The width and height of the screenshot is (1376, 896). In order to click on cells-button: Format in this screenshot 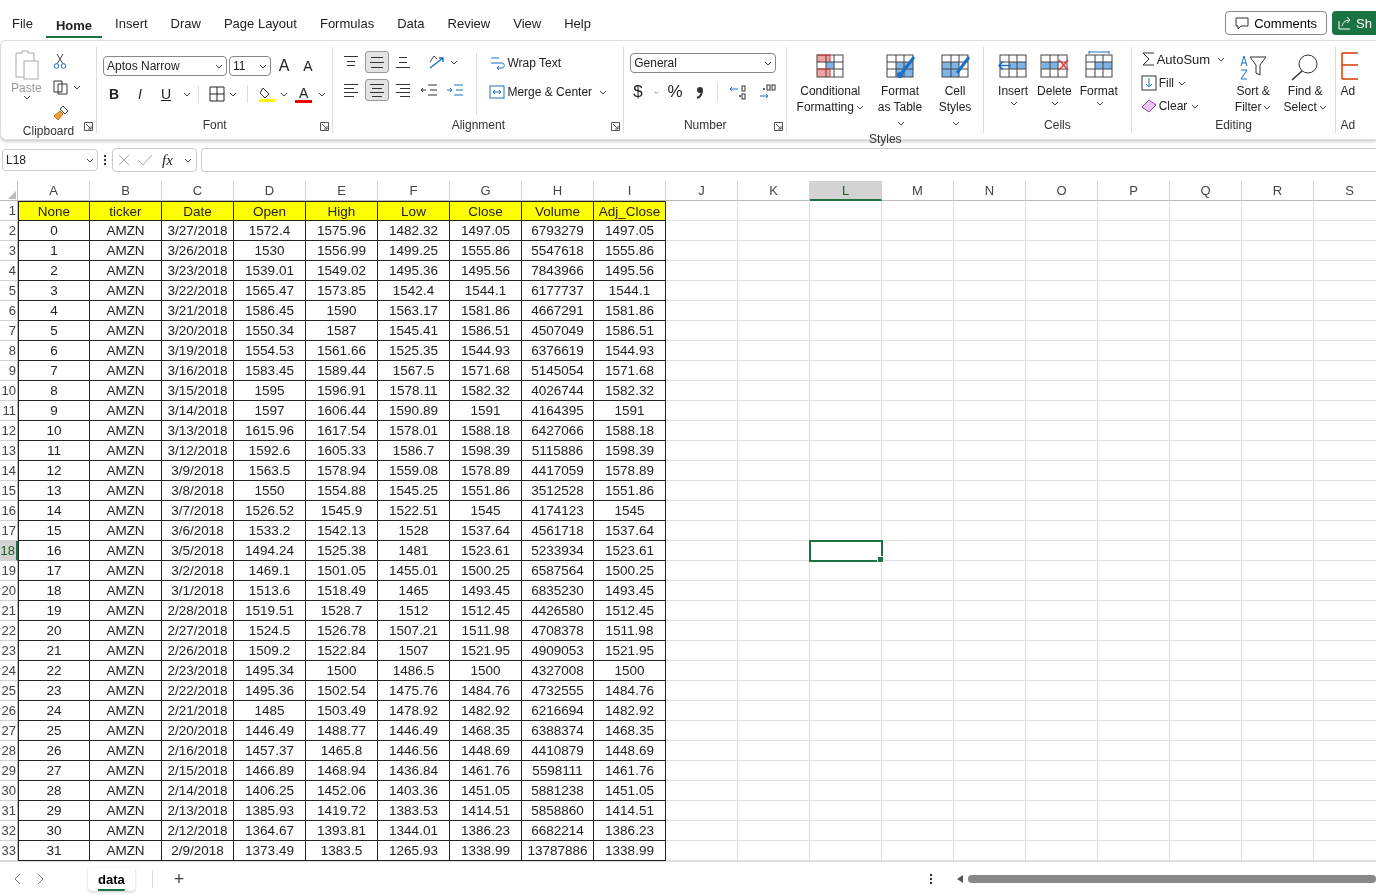, I will do `click(1098, 84)`.